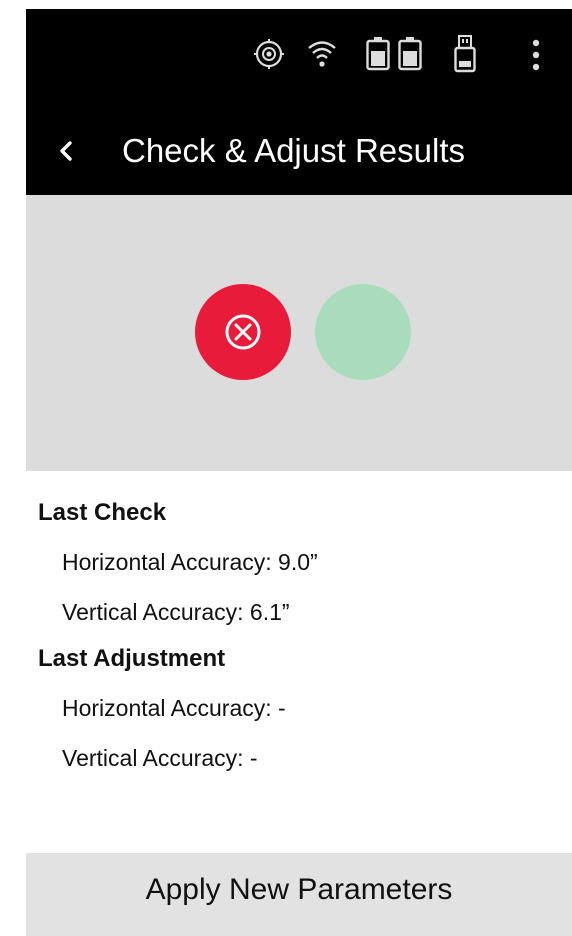  What do you see at coordinates (160, 758) in the screenshot?
I see `last-adjustment-vertical-accuracy: Vertical Accuracy: -` at bounding box center [160, 758].